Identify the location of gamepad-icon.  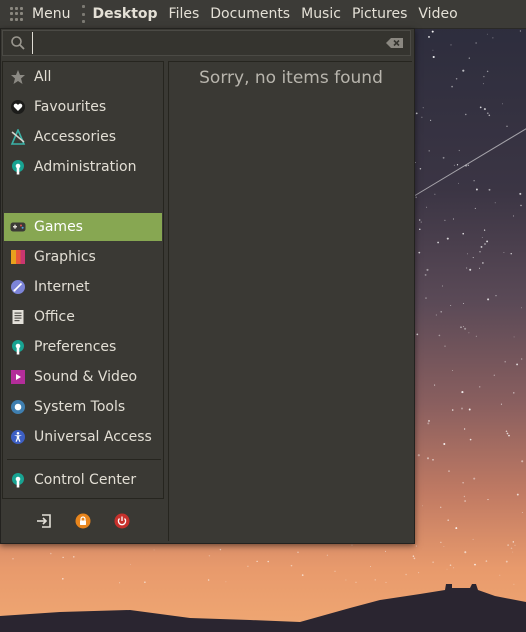
(18, 227).